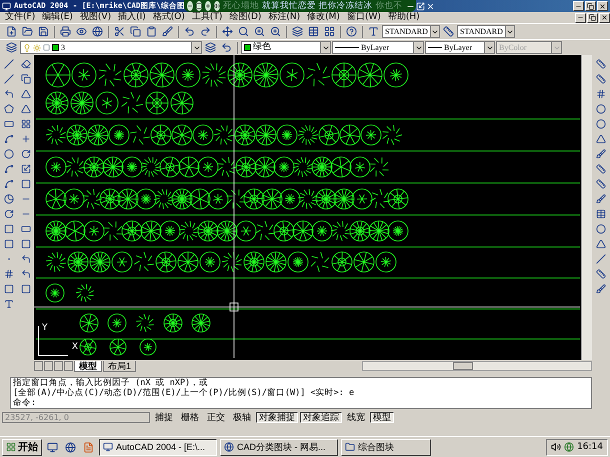 The width and height of the screenshot is (610, 457). I want to click on lyric-text: 你也不, so click(389, 6).